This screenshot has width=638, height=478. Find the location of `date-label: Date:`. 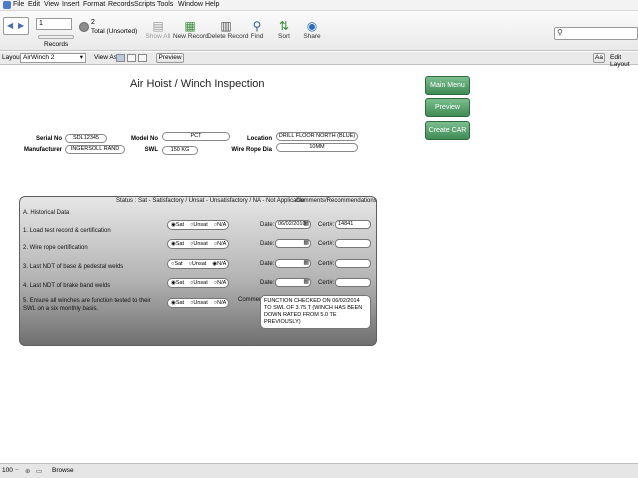

date-label: Date: is located at coordinates (267, 244).